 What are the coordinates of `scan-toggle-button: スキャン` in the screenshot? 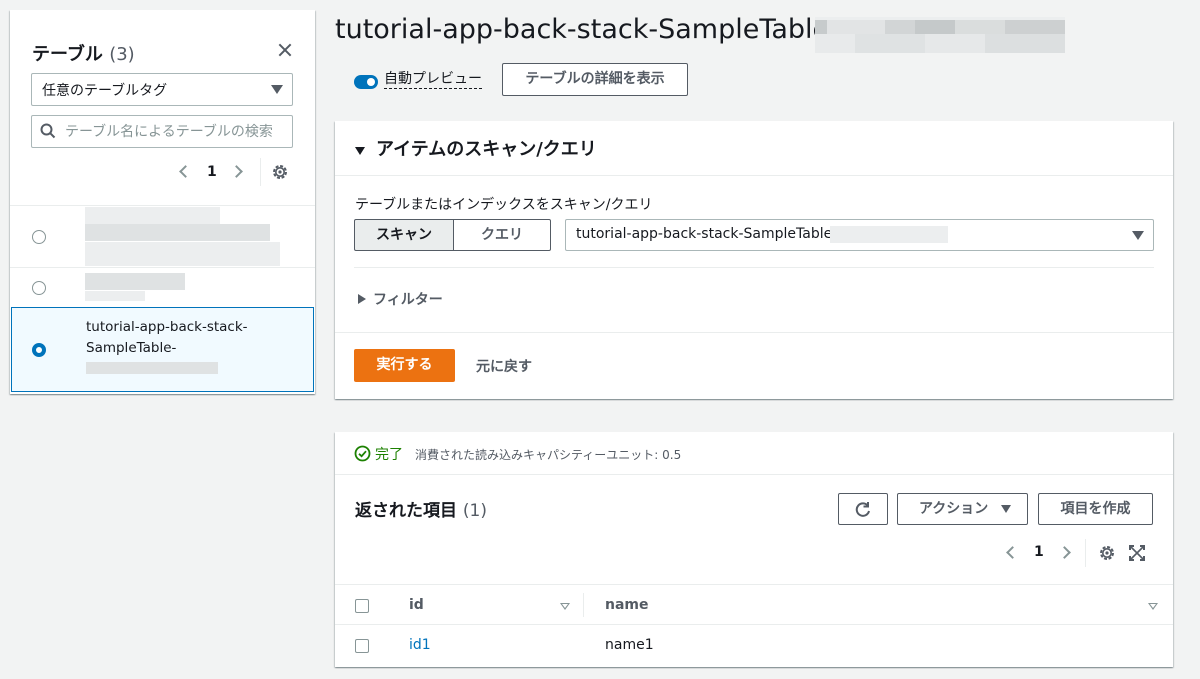 It's located at (404, 235).